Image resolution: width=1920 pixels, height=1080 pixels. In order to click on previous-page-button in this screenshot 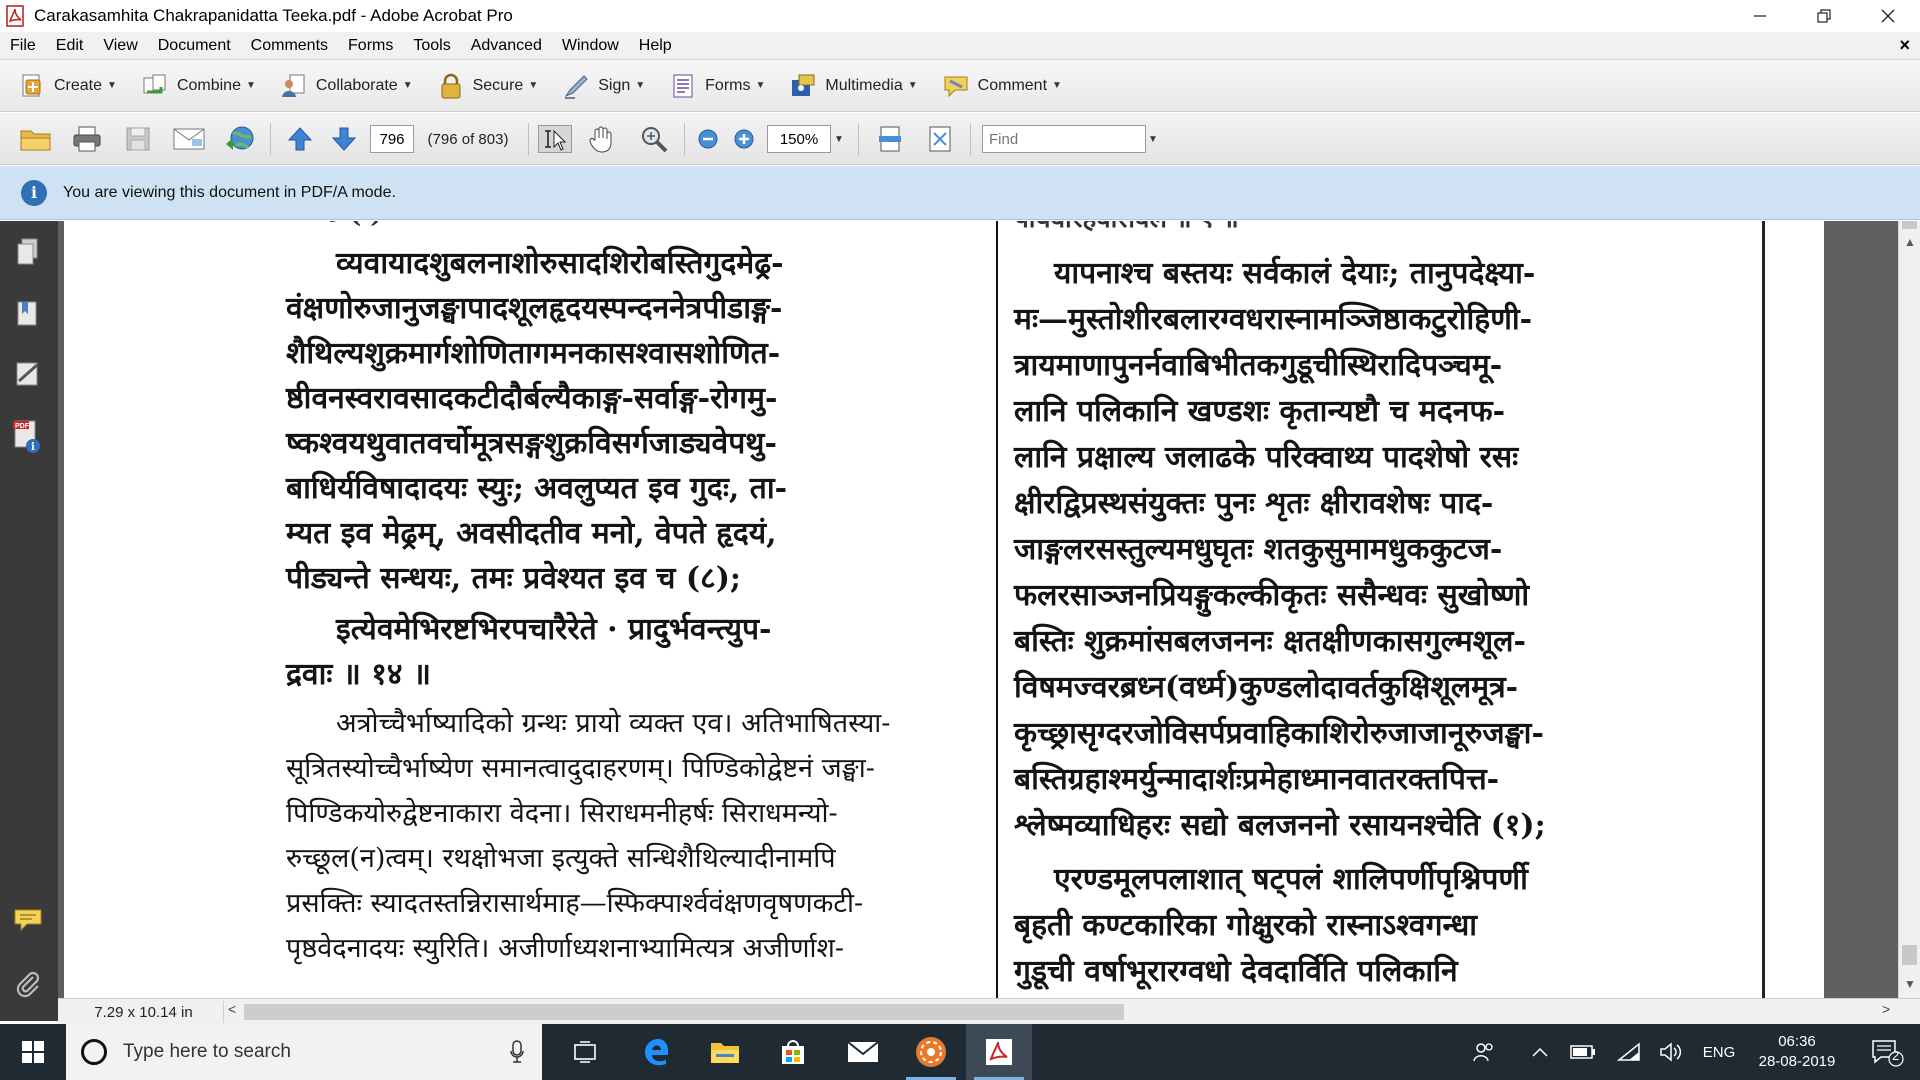, I will do `click(300, 139)`.